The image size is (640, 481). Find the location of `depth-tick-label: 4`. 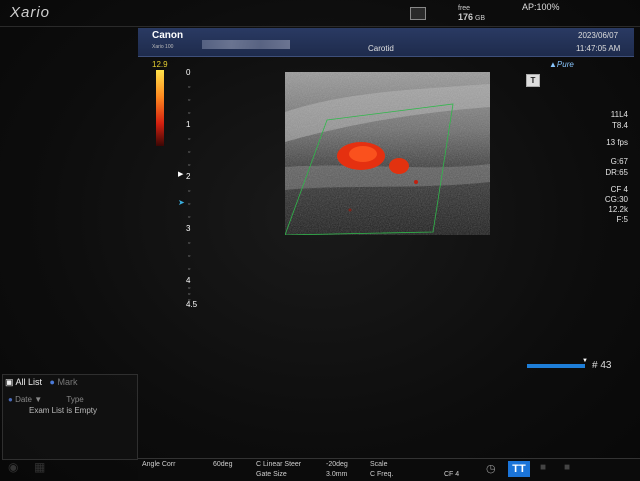

depth-tick-label: 4 is located at coordinates (188, 280).